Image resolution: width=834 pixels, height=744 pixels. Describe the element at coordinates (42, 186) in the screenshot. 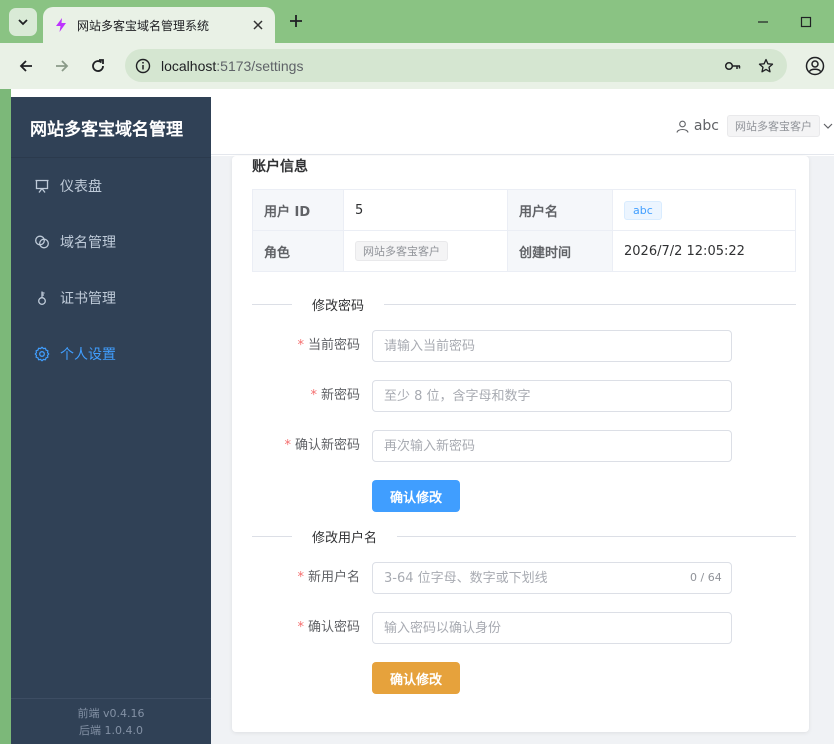

I see `dashboard-icon` at that location.